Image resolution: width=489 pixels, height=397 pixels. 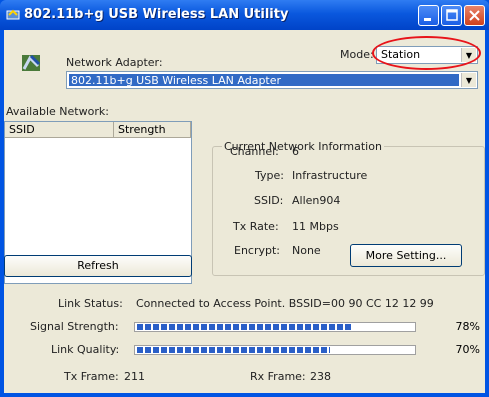 I want to click on link-quality-label: Link Quality:, so click(x=85, y=349).